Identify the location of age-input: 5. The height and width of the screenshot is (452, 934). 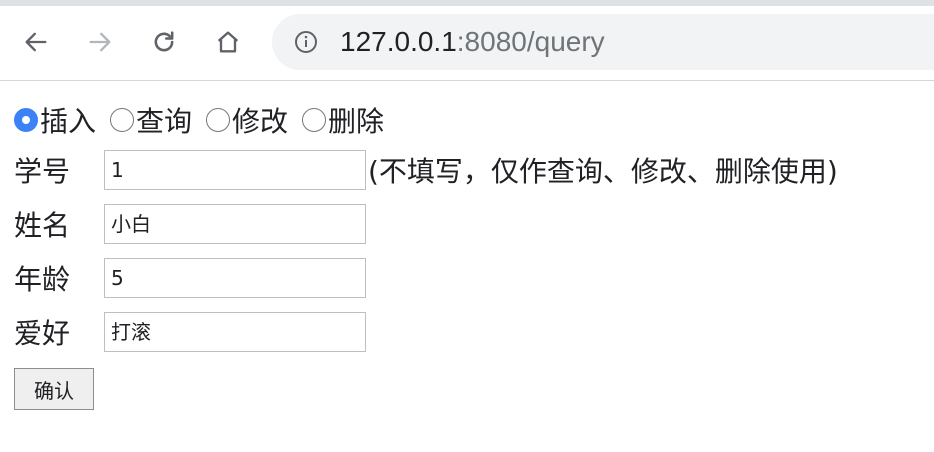
(235, 278).